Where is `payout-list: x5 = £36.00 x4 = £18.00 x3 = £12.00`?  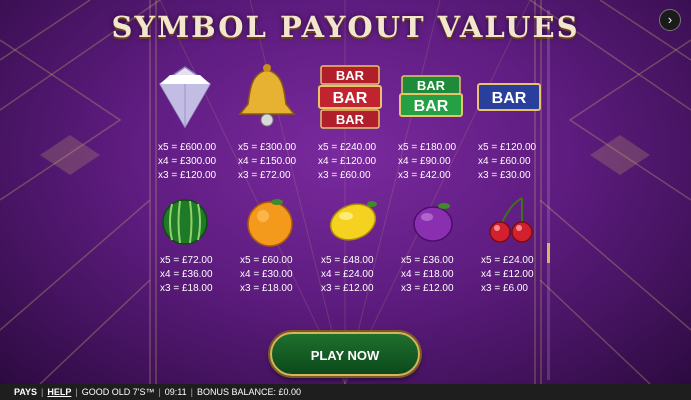 payout-list: x5 = £36.00 x4 = £18.00 x3 = £12.00 is located at coordinates (427, 275).